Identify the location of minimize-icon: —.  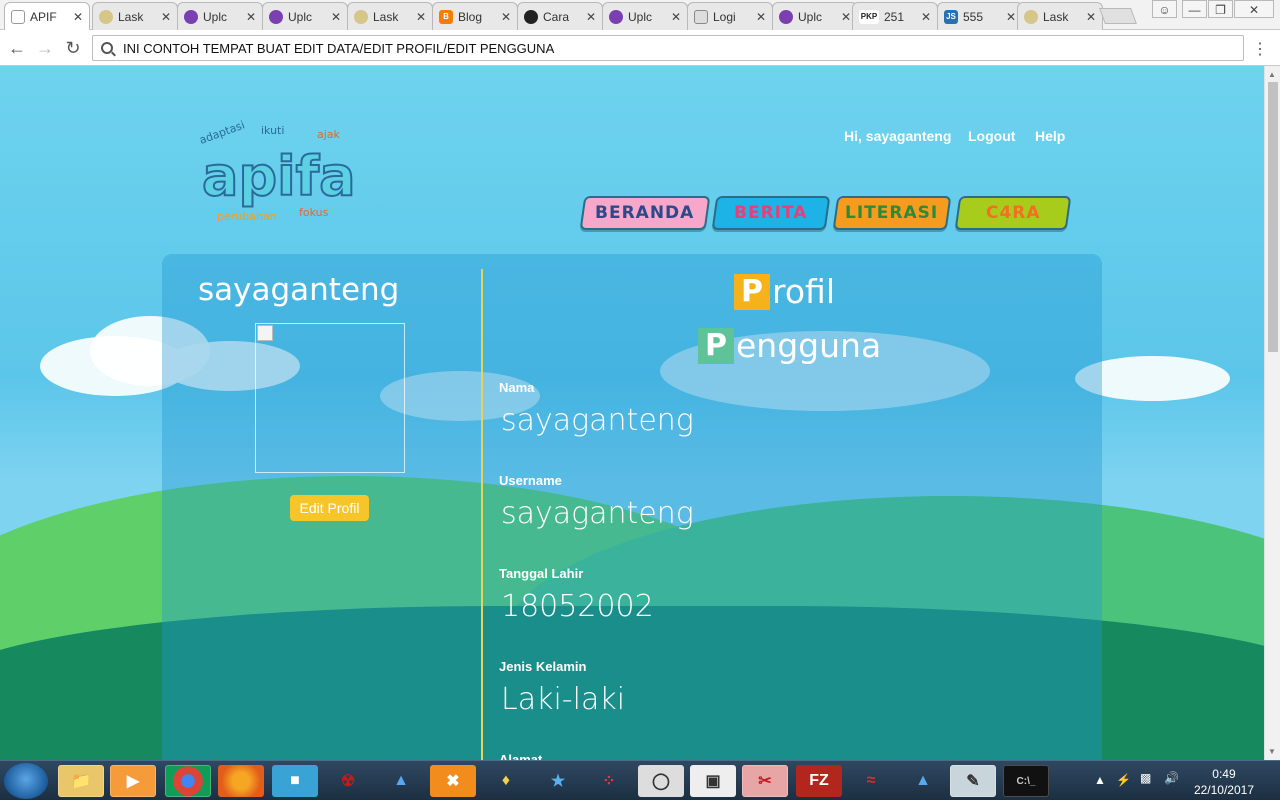
(1194, 9).